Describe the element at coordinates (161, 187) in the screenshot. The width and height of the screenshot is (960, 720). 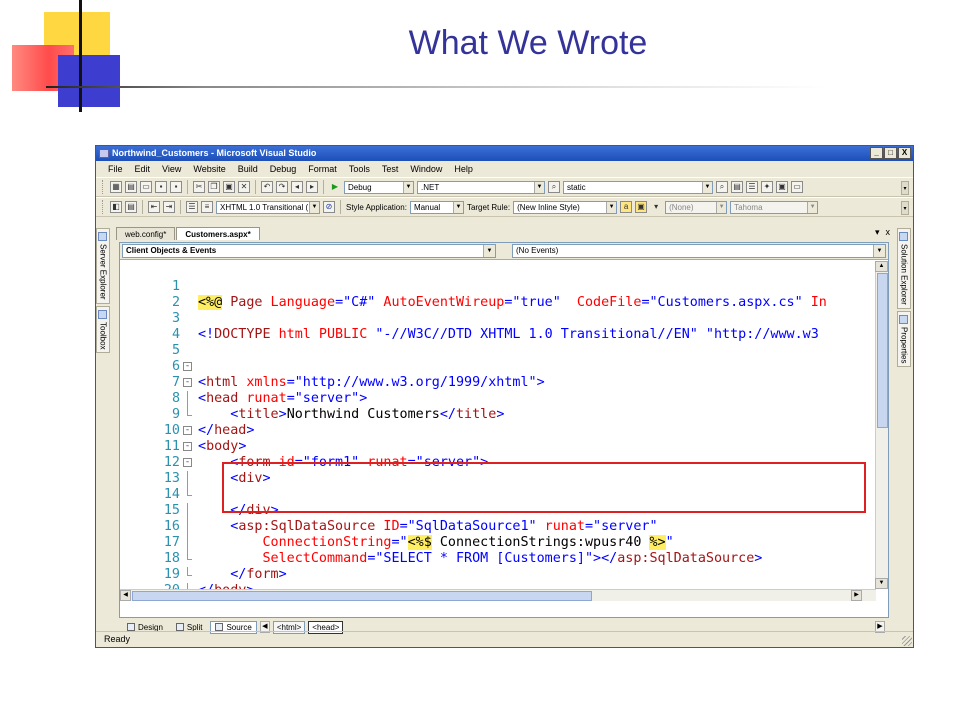
I see `save-icon: ▪` at that location.